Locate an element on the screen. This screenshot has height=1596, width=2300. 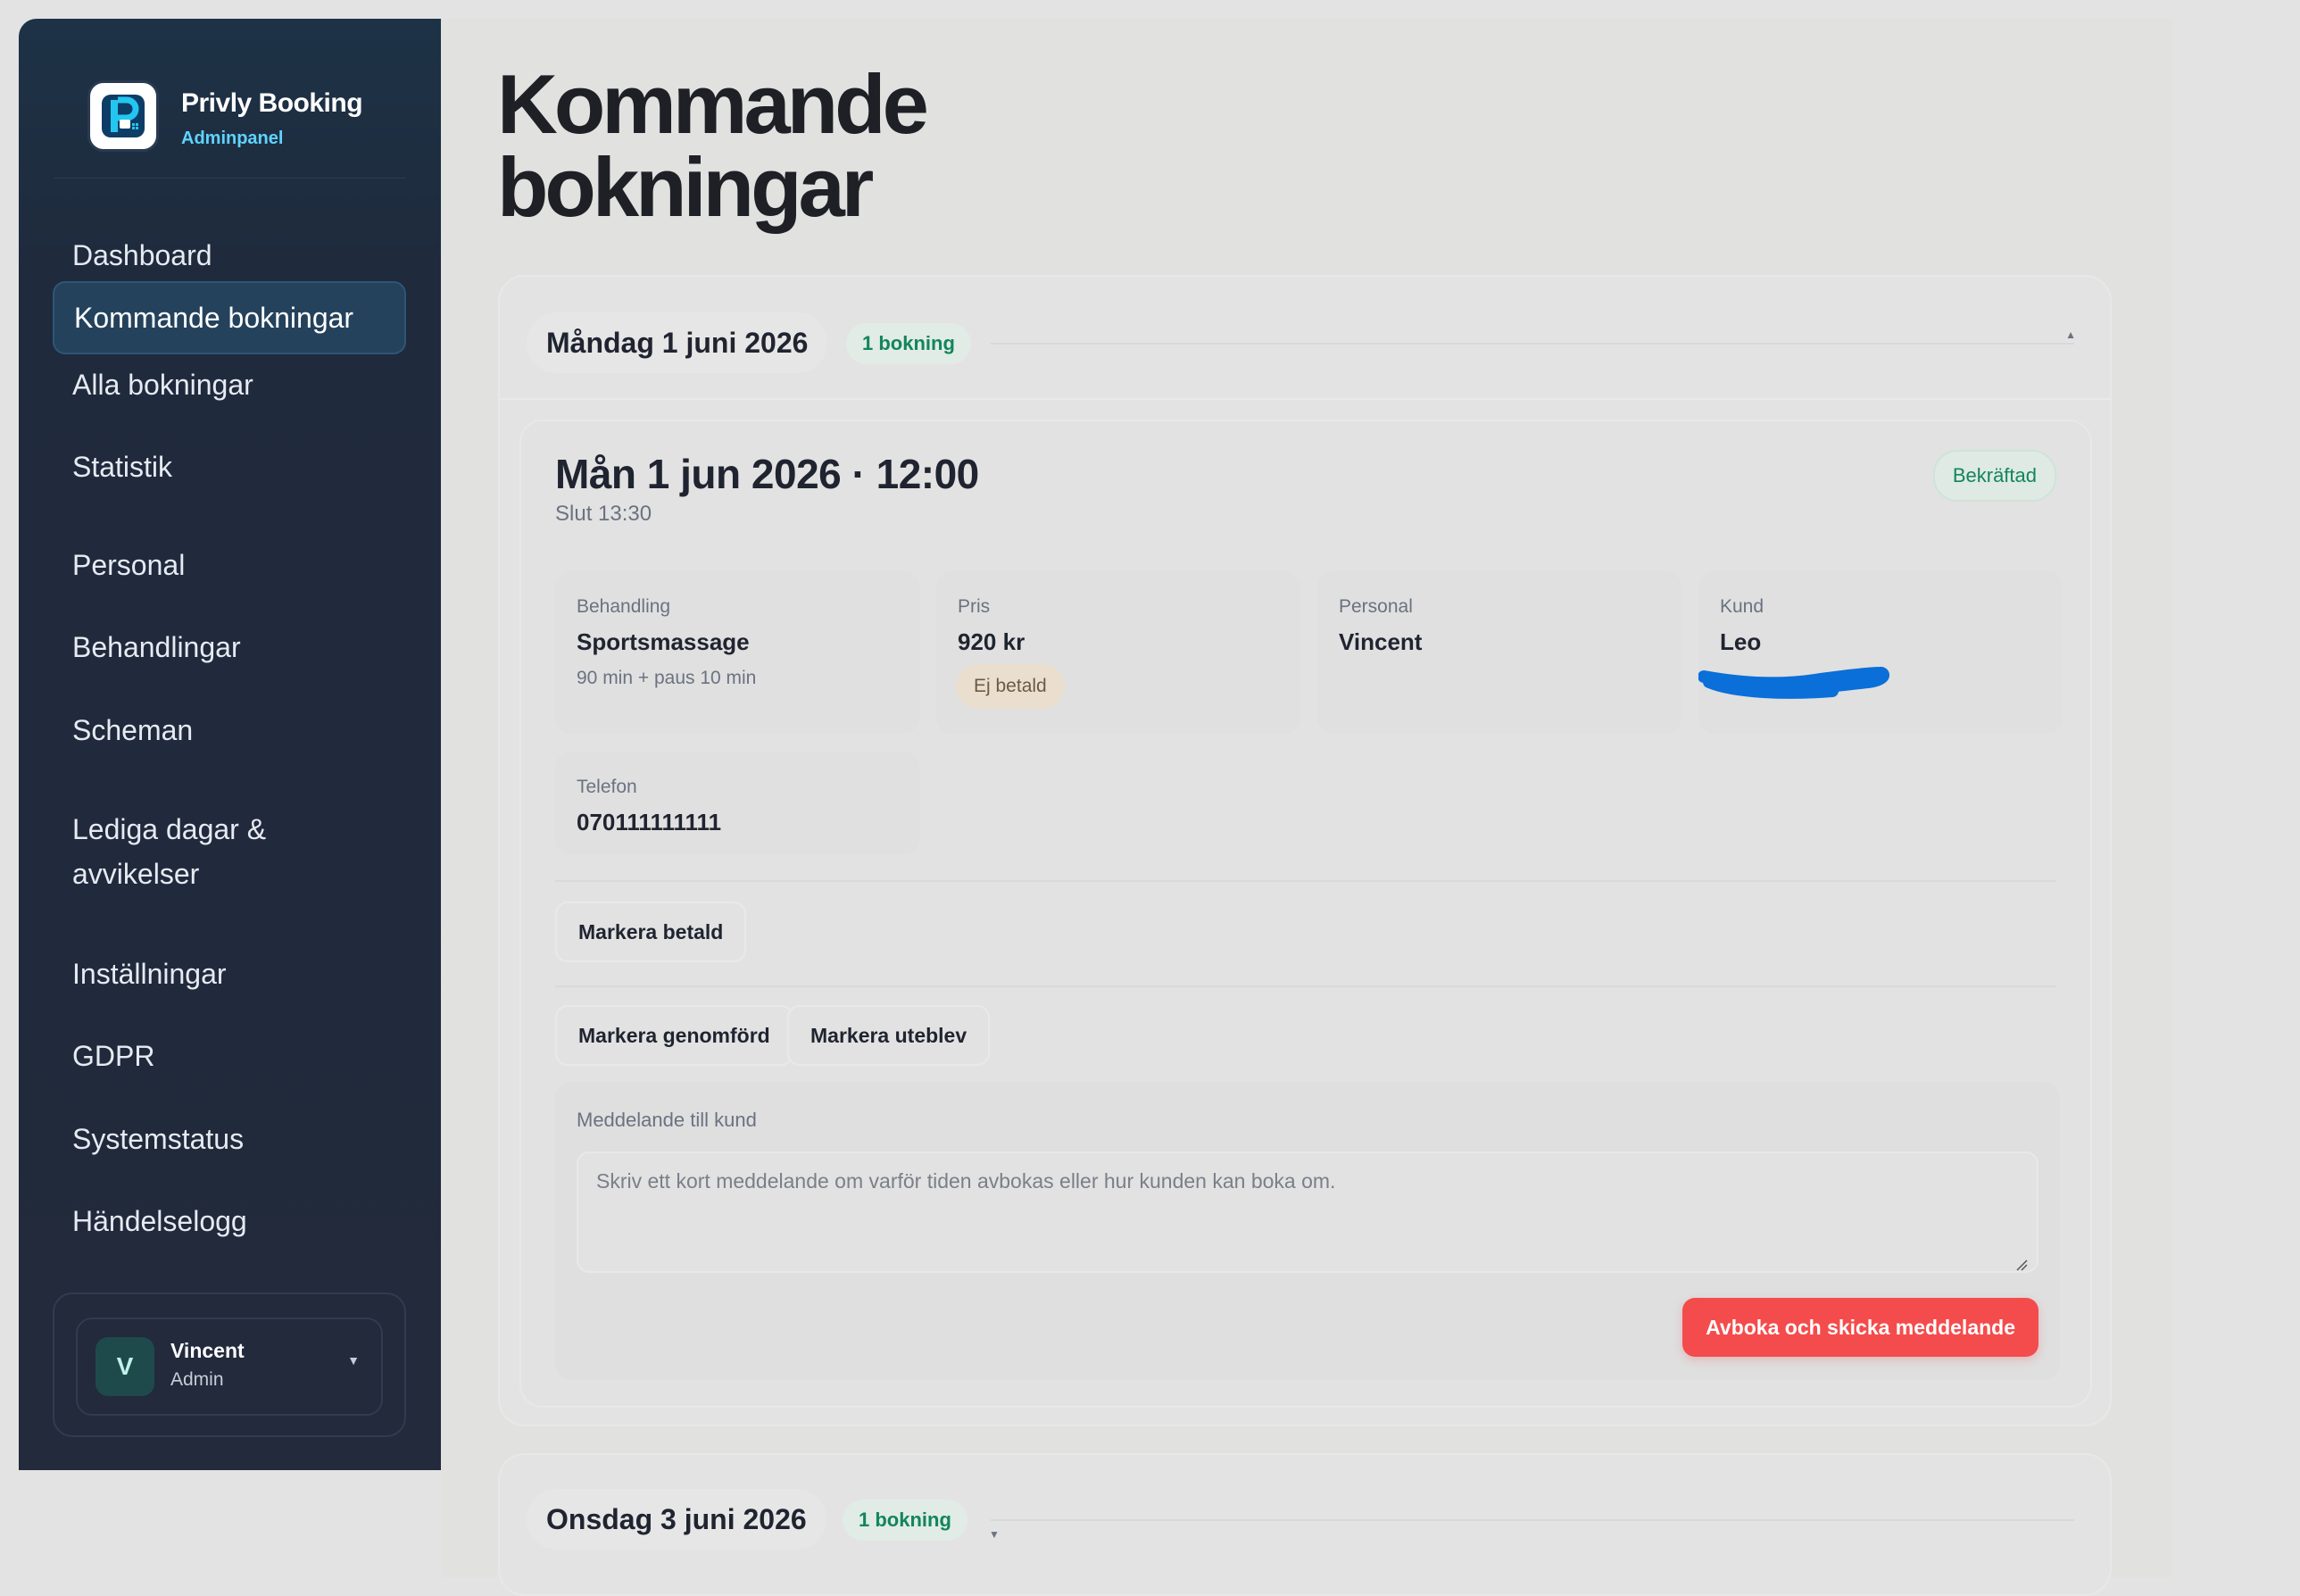
customer-label: Kund is located at coordinates (1742, 606).